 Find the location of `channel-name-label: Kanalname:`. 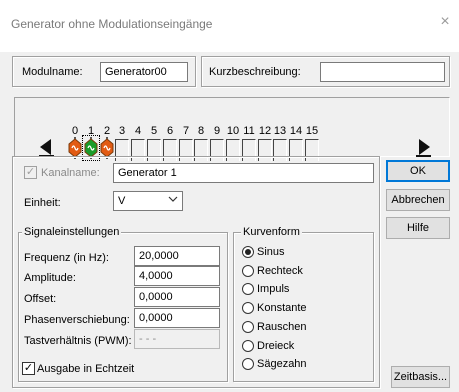

channel-name-label: Kanalname: is located at coordinates (70, 173).